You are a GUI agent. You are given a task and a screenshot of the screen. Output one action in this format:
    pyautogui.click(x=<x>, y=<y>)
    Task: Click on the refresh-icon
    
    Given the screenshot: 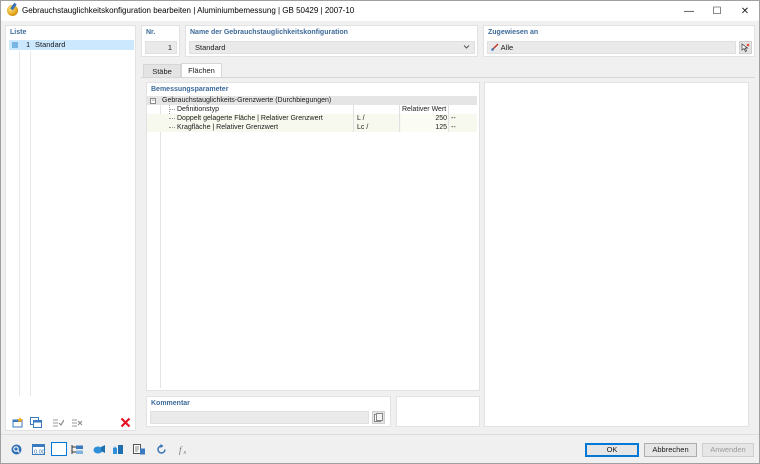 What is the action you would take?
    pyautogui.click(x=161, y=449)
    